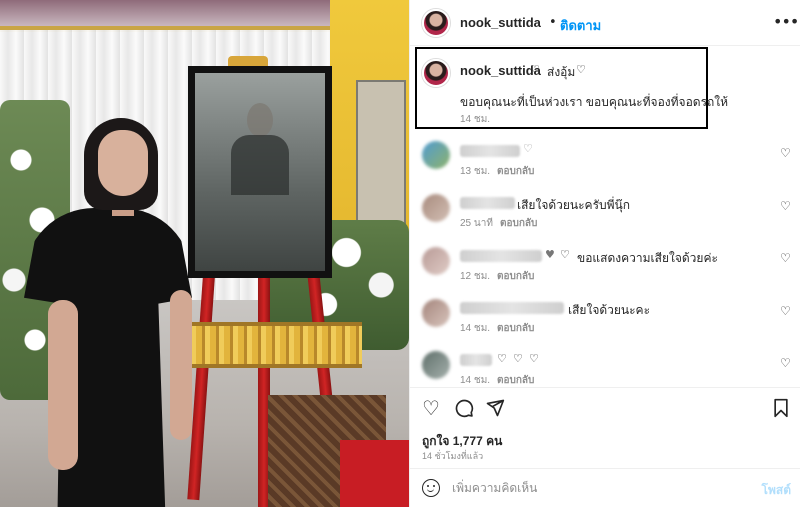 The image size is (800, 507). What do you see at coordinates (561, 88) in the screenshot?
I see `caption-highlight-box` at bounding box center [561, 88].